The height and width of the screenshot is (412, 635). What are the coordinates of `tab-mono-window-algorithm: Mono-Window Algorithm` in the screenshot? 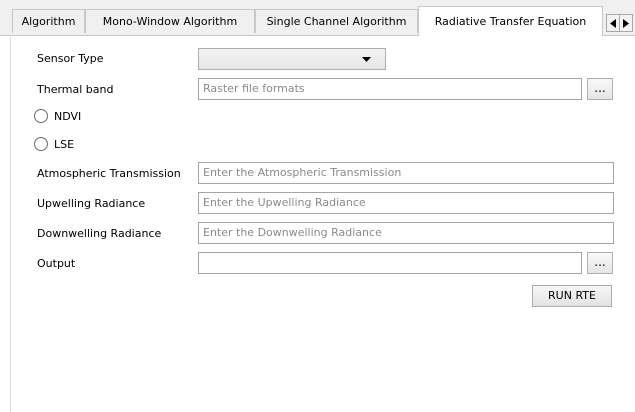 It's located at (170, 21).